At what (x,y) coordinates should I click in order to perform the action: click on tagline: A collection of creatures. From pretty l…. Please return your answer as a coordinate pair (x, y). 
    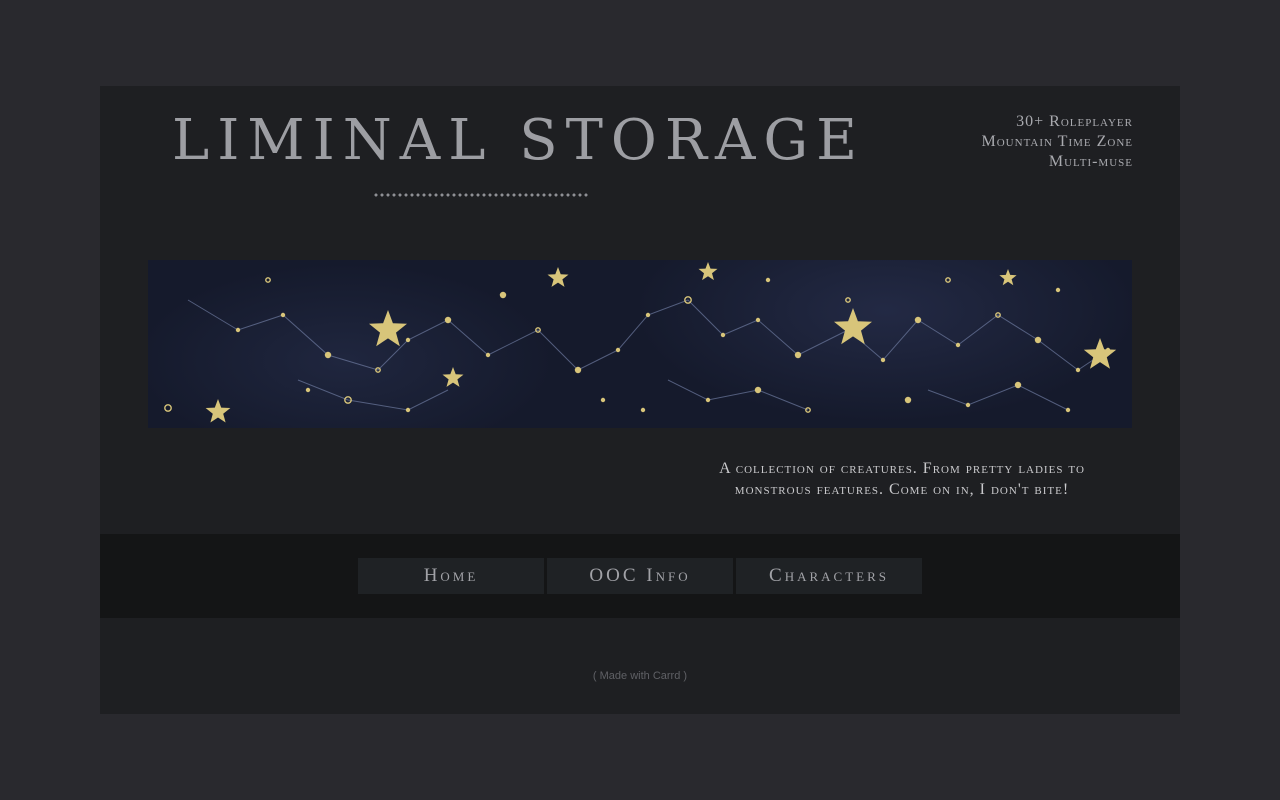
    Looking at the image, I should click on (902, 479).